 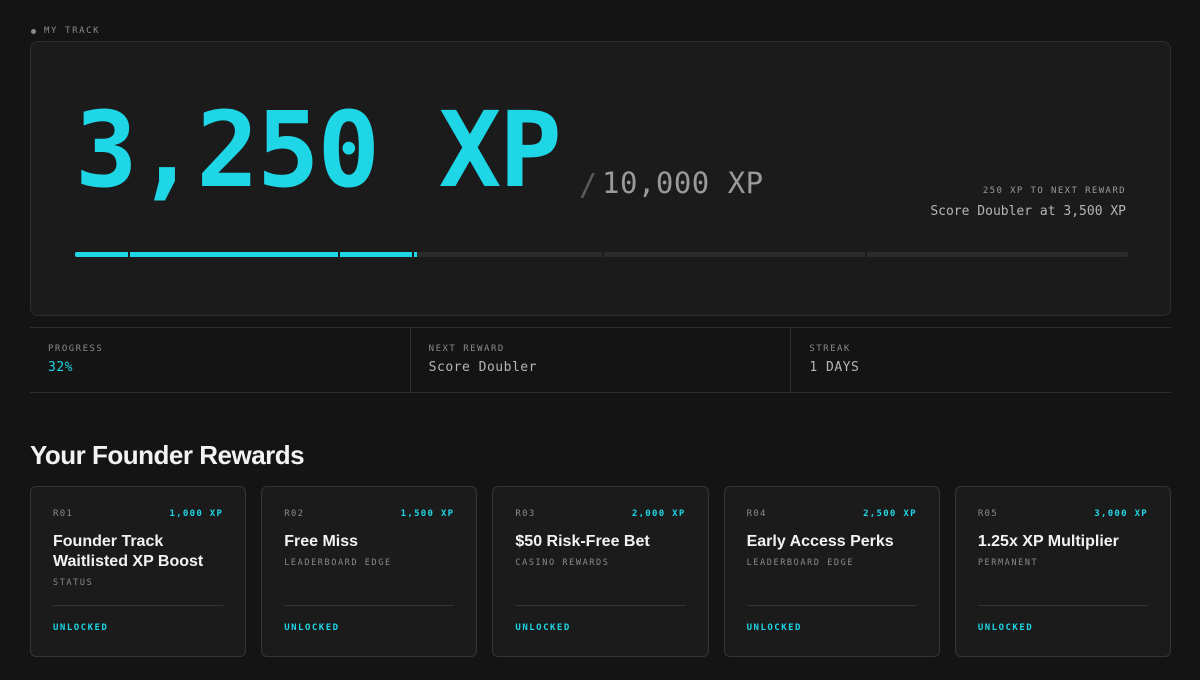 I want to click on reward-title: Free Miss, so click(x=321, y=541).